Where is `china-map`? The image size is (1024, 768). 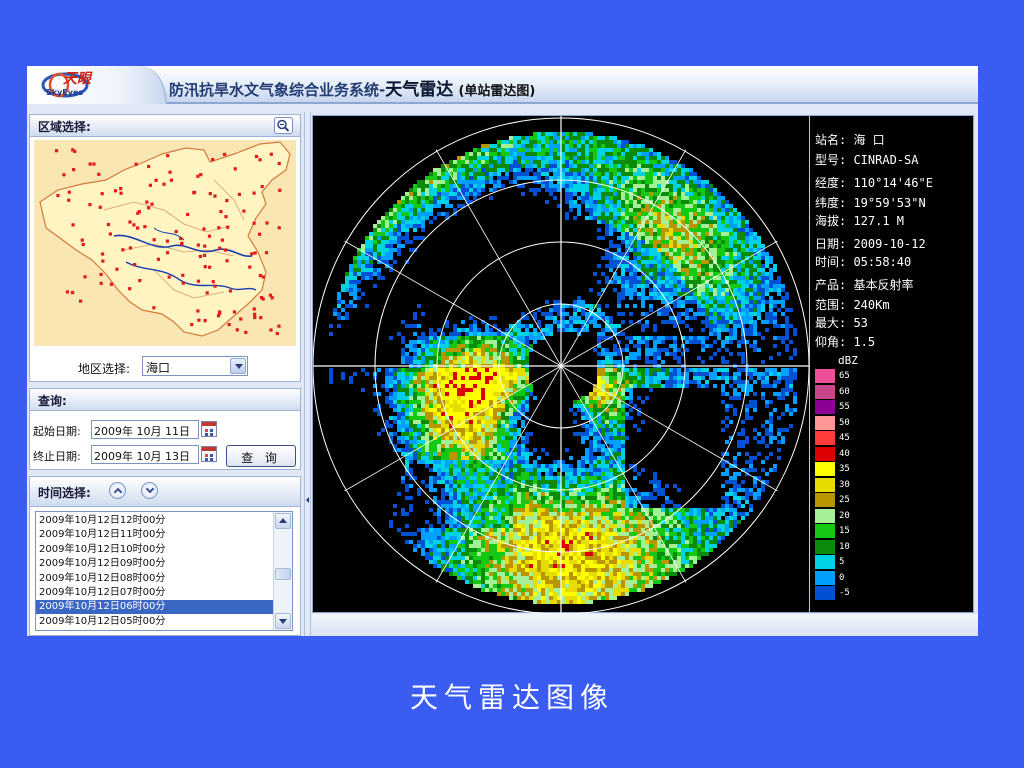
china-map is located at coordinates (165, 243).